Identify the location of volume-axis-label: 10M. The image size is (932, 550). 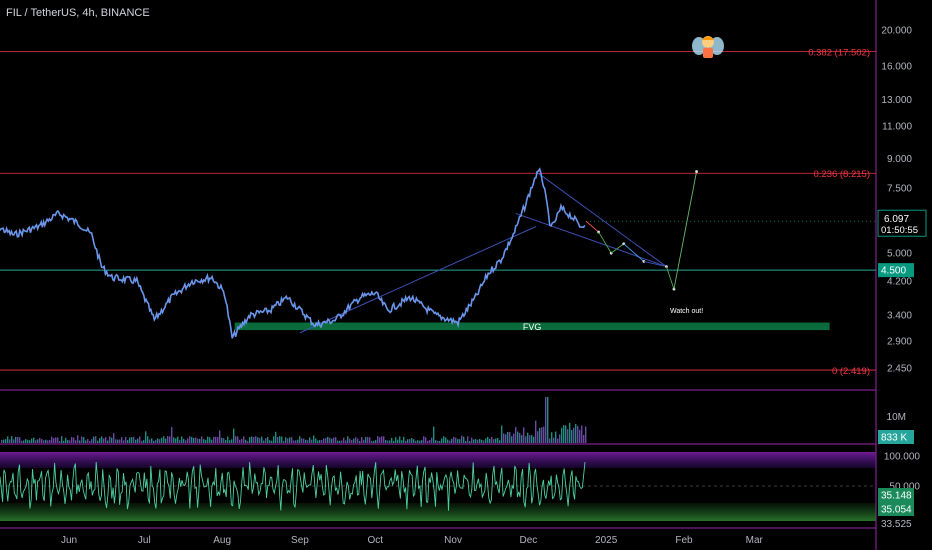
(896, 417).